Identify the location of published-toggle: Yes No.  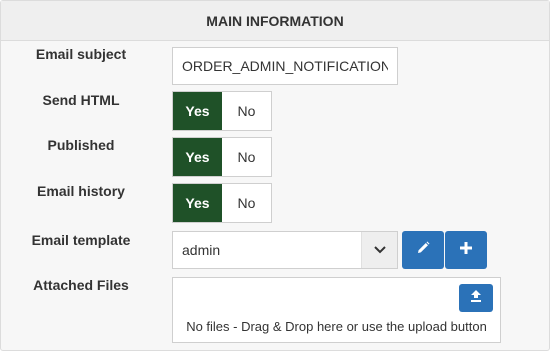
(222, 157).